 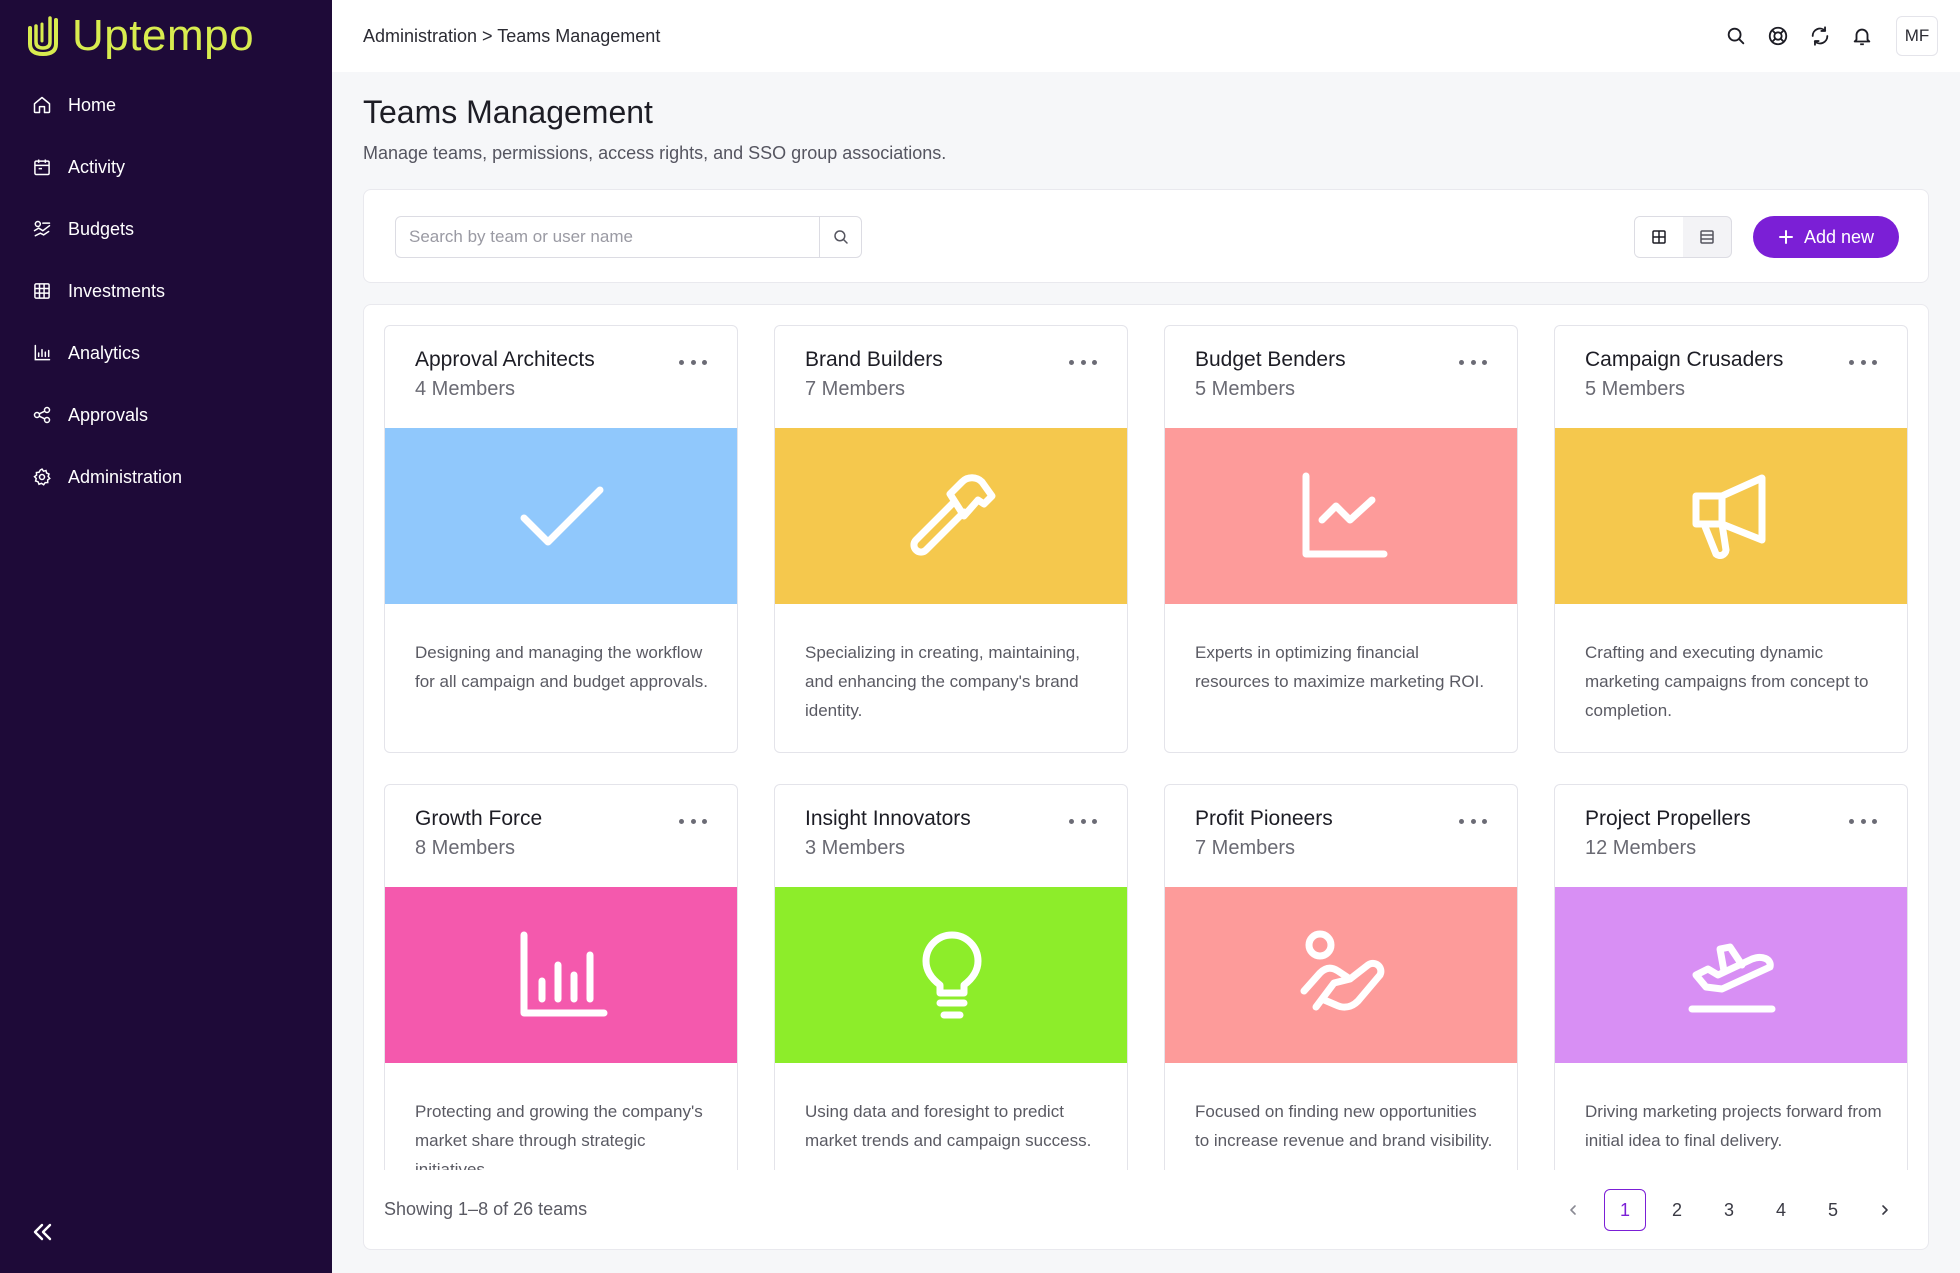 I want to click on team-member-count: 12 Members, so click(x=1641, y=848).